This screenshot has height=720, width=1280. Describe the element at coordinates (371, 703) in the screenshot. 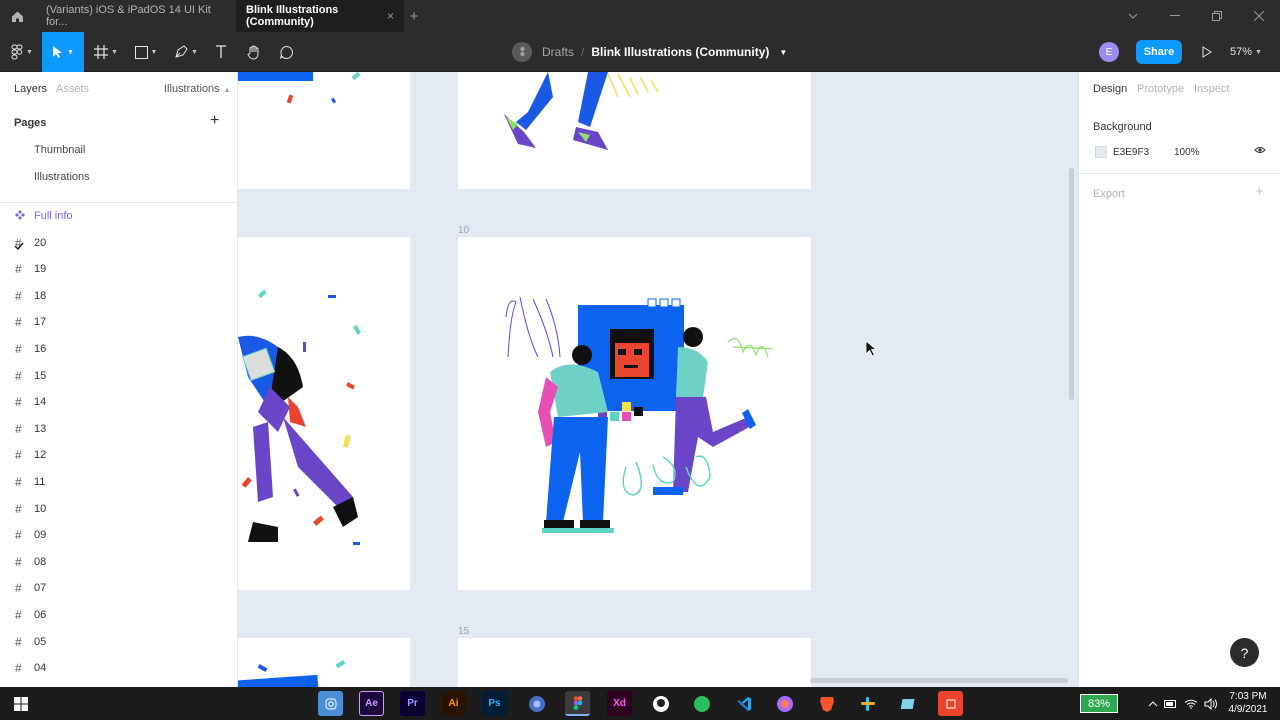

I see `after-effects-icon: Ae` at that location.